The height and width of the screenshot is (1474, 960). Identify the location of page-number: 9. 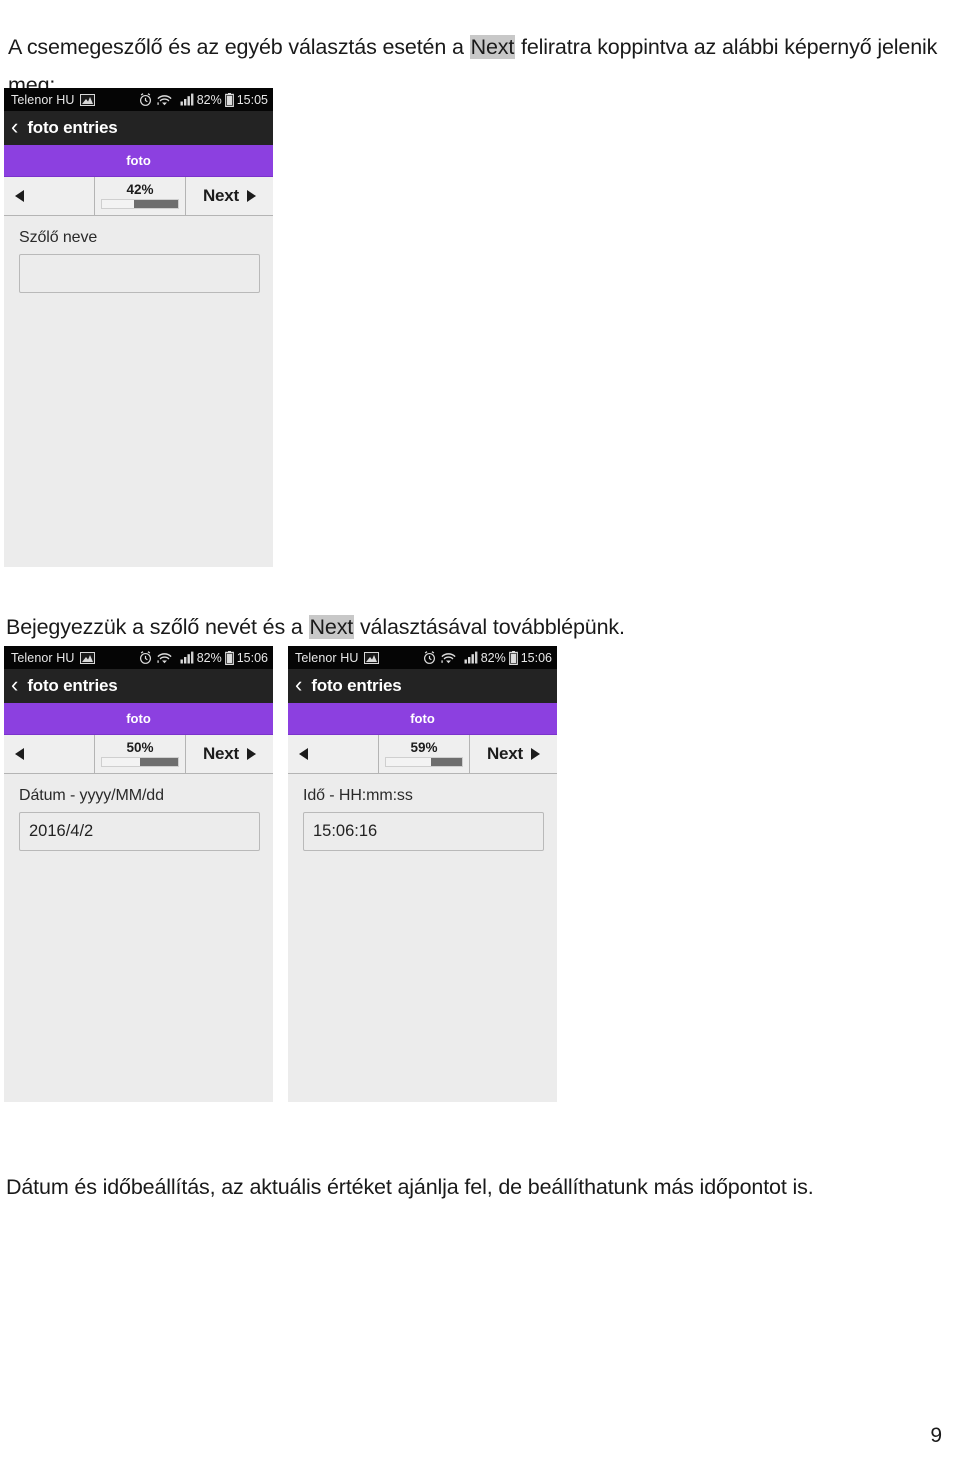
(936, 1435).